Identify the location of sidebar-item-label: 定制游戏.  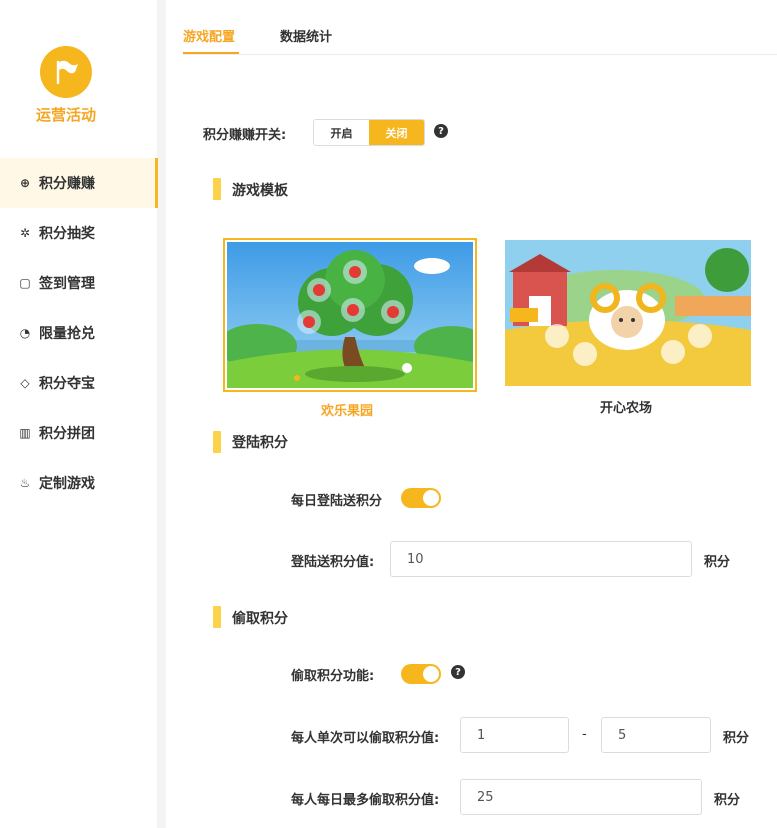
(67, 484).